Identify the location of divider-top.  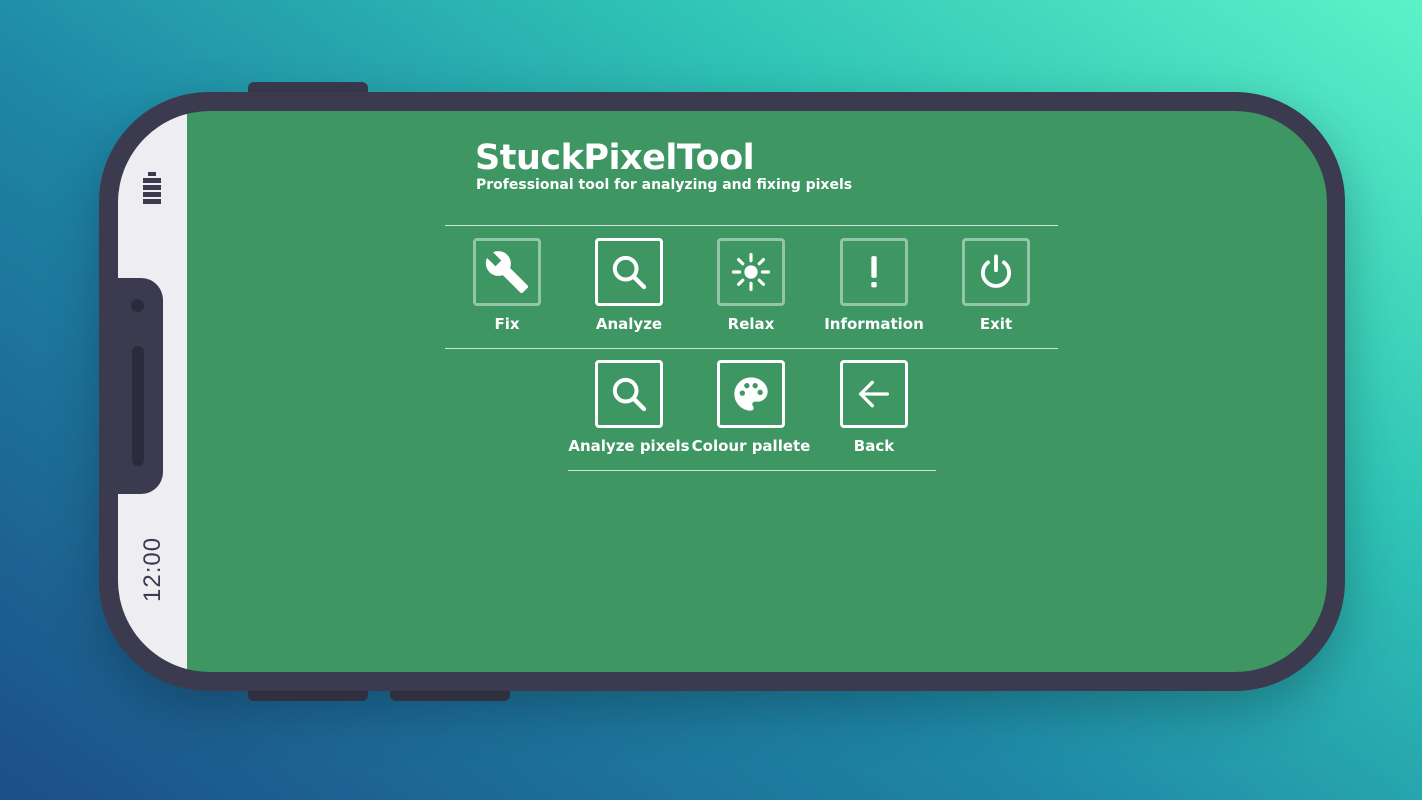
(751, 225).